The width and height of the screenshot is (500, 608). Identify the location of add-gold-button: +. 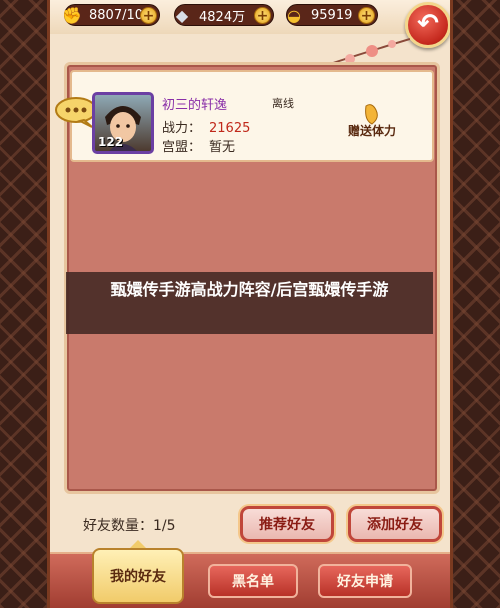
(366, 15).